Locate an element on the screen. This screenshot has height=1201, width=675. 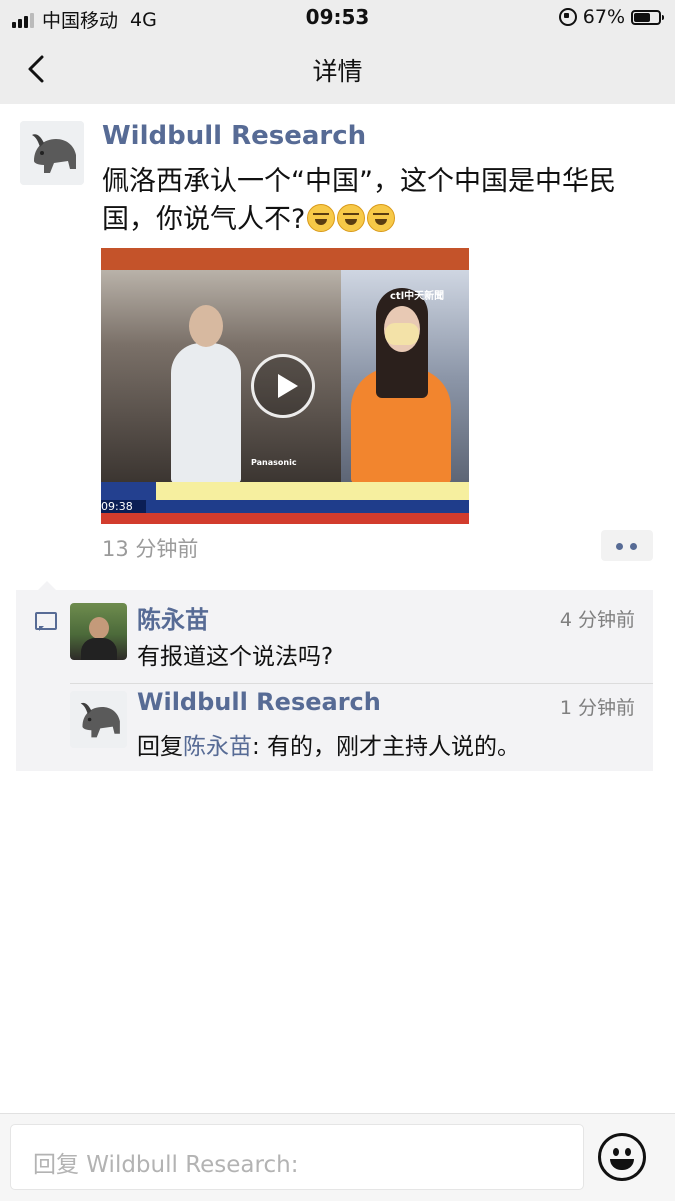
comment-text: 回复陈永苗: 有的，刚才主持人说的。 is located at coordinates (328, 744).